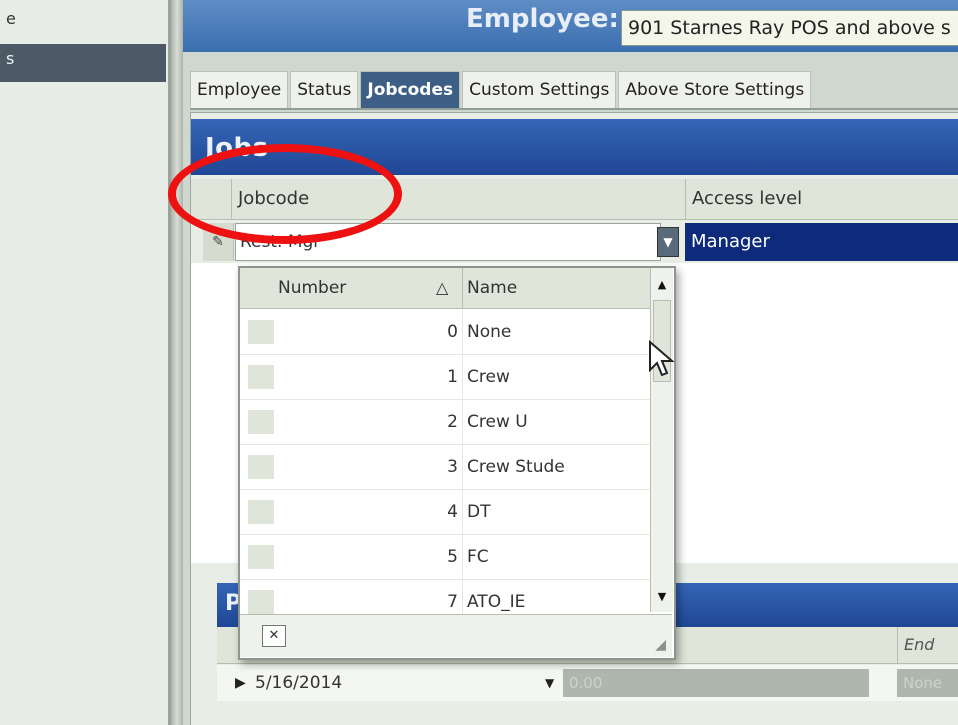 This screenshot has width=958, height=725. I want to click on amount-cell: 0.00, so click(716, 683).